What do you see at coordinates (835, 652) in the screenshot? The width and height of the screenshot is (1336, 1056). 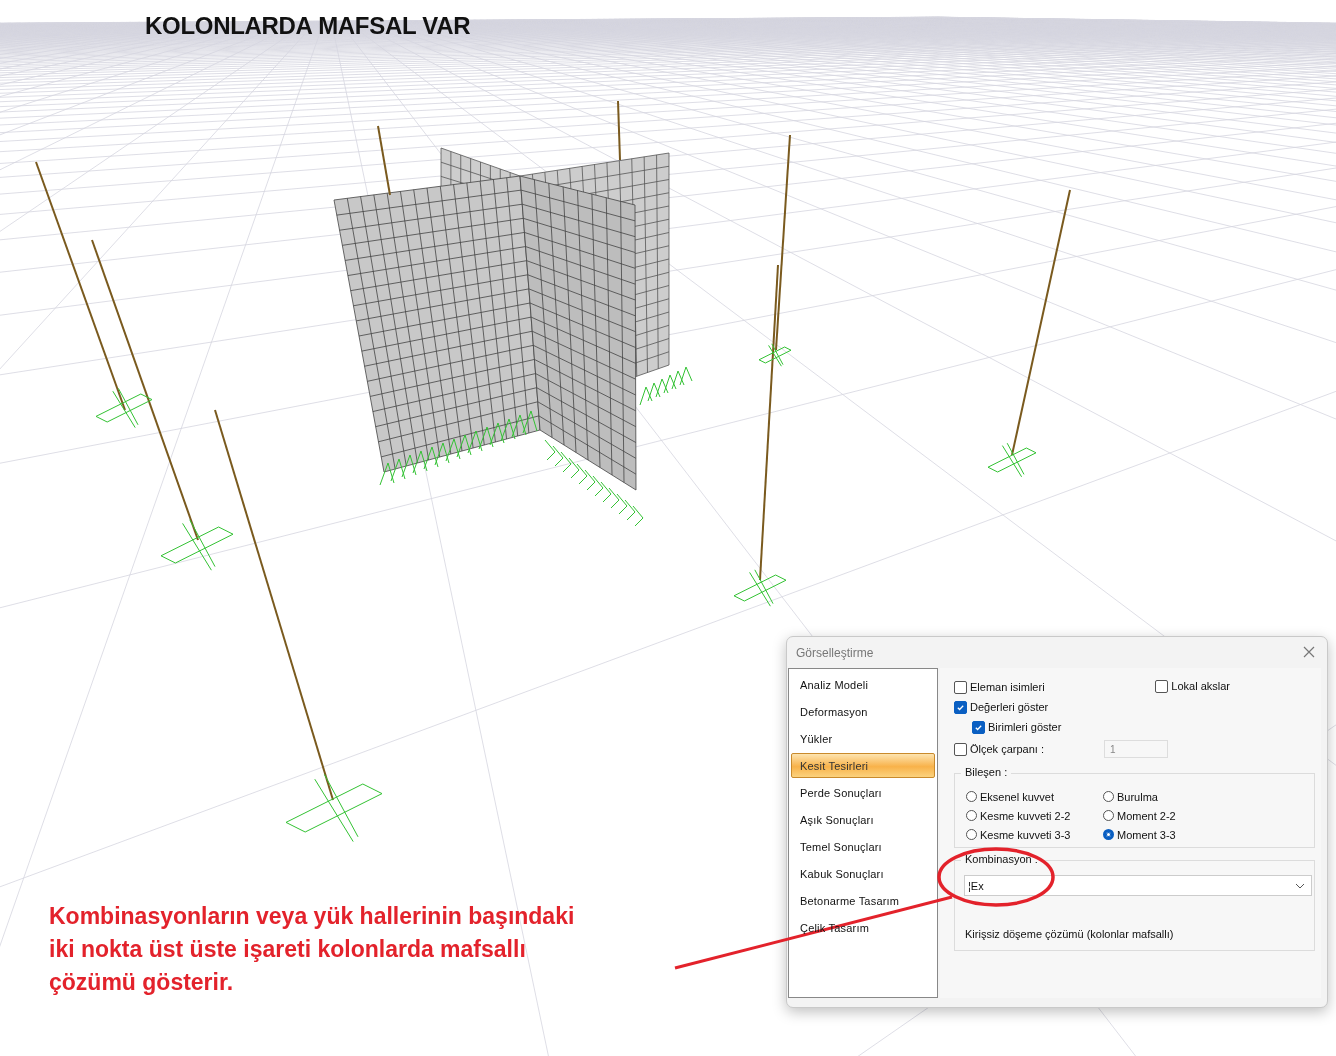 I see `dialog-title: Görselleştirme` at bounding box center [835, 652].